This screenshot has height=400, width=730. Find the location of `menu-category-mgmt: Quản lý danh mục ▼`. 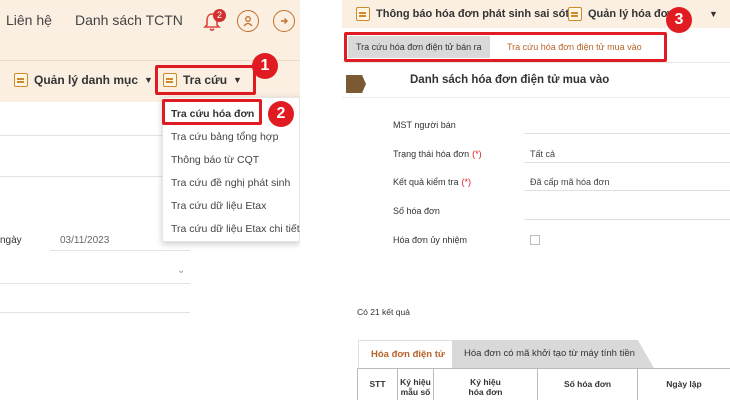

menu-category-mgmt: Quản lý danh mục ▼ is located at coordinates (83, 80).